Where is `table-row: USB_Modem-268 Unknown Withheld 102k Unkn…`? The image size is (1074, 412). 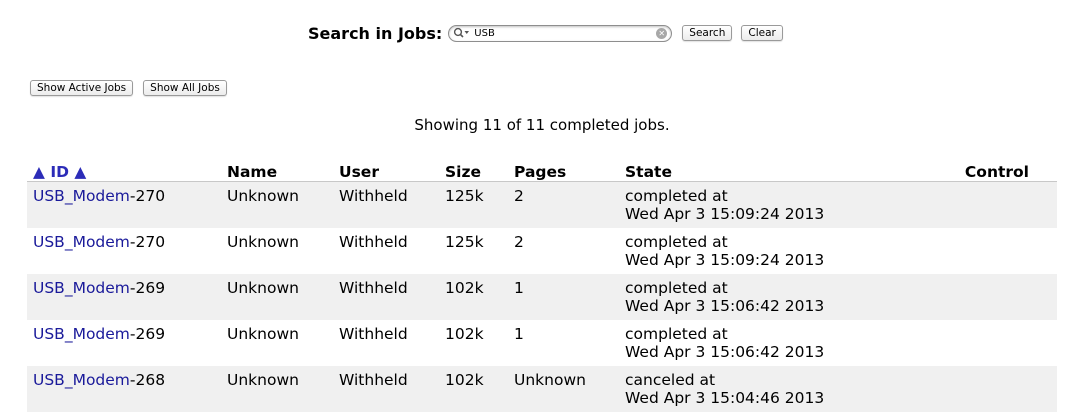 table-row: USB_Modem-268 Unknown Withheld 102k Unkn… is located at coordinates (542, 389).